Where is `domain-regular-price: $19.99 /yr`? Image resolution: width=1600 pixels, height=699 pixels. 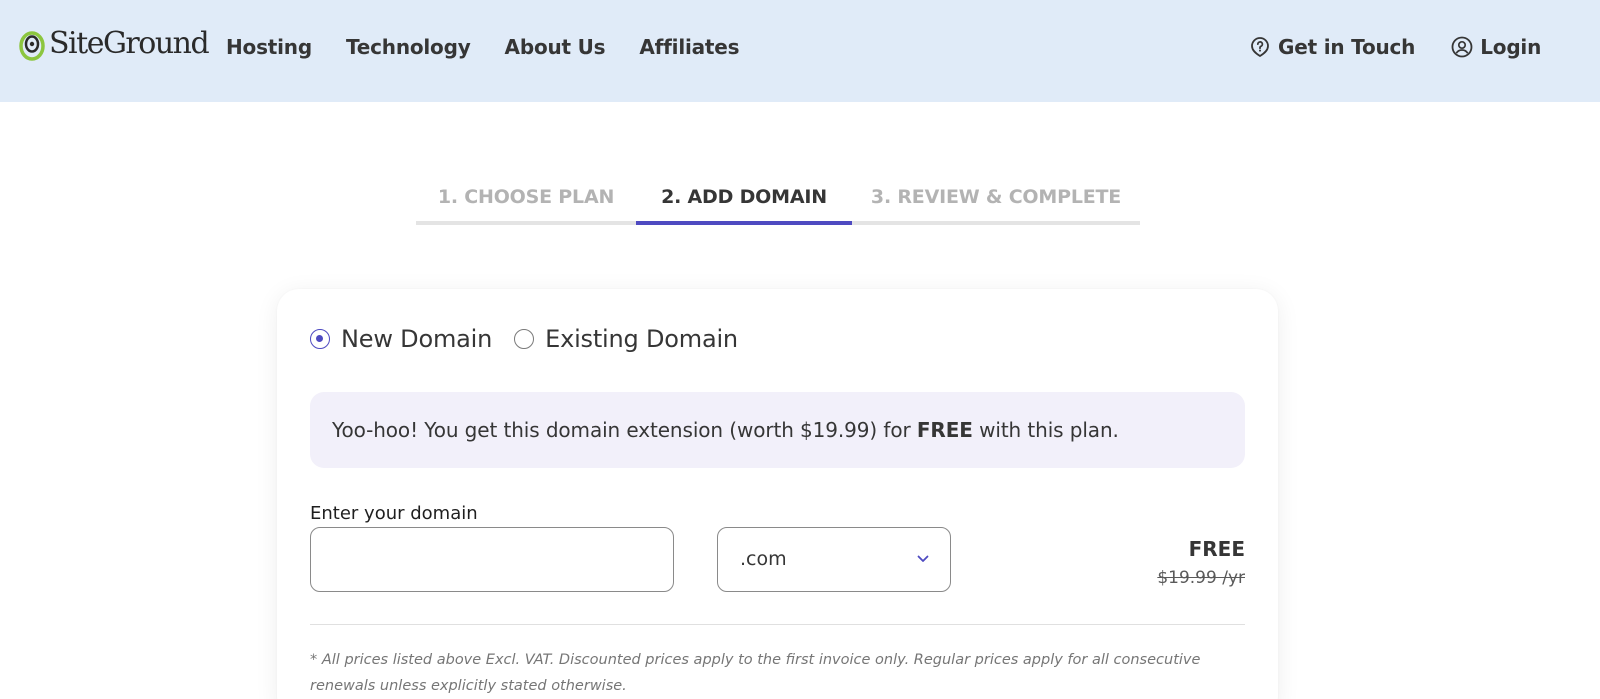 domain-regular-price: $19.99 /yr is located at coordinates (1201, 578).